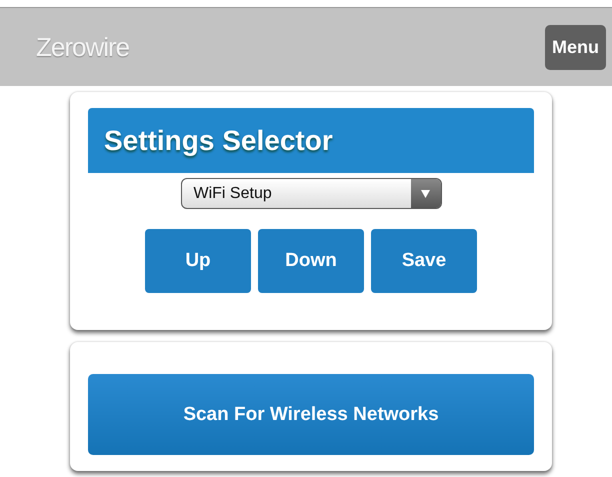  Describe the element at coordinates (311, 261) in the screenshot. I see `action-button: Down` at that location.